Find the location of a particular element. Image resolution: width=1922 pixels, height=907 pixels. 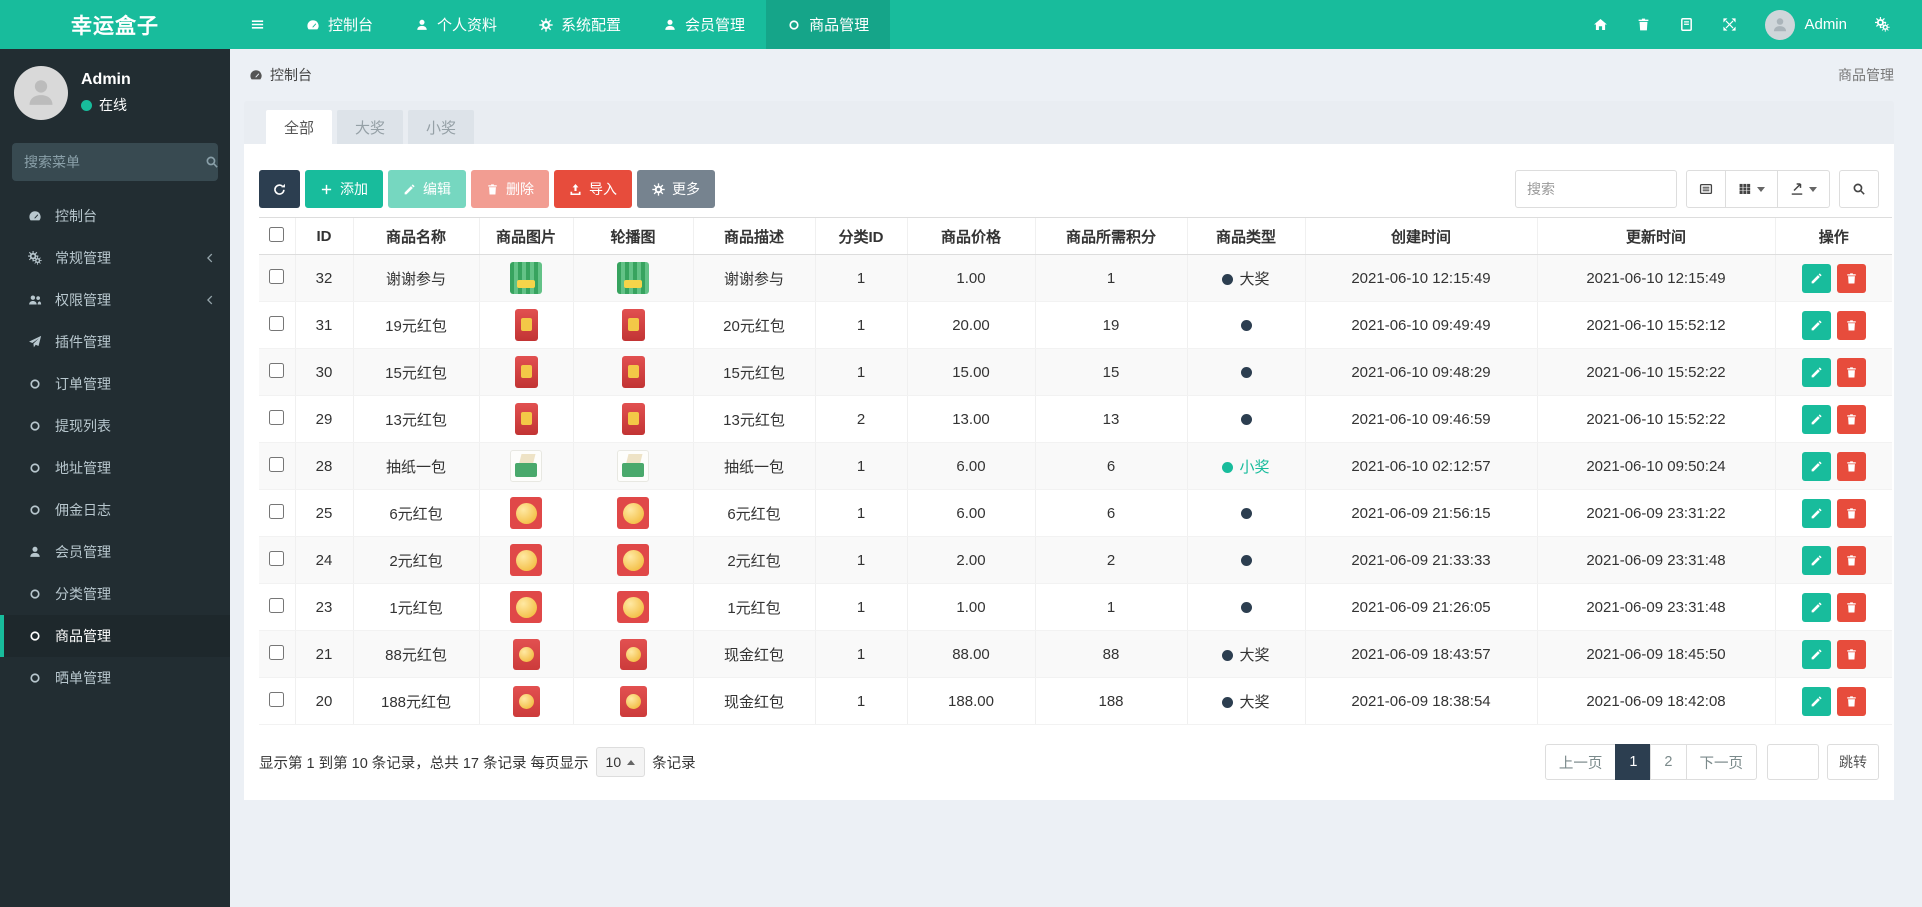

jump-button: 跳转 is located at coordinates (1853, 762).